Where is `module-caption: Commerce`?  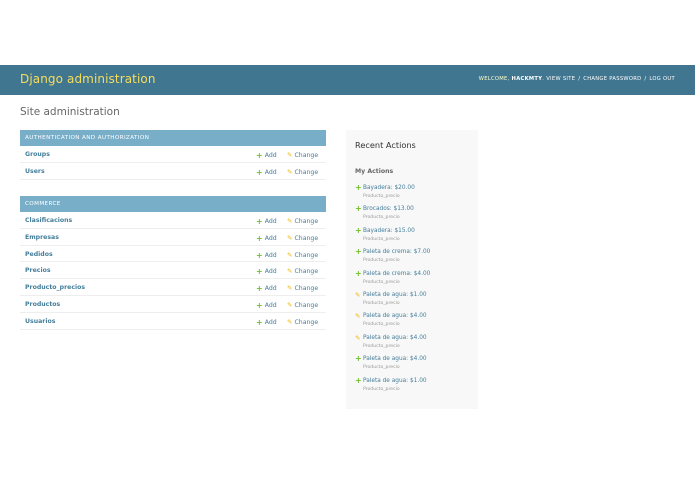 module-caption: Commerce is located at coordinates (173, 204).